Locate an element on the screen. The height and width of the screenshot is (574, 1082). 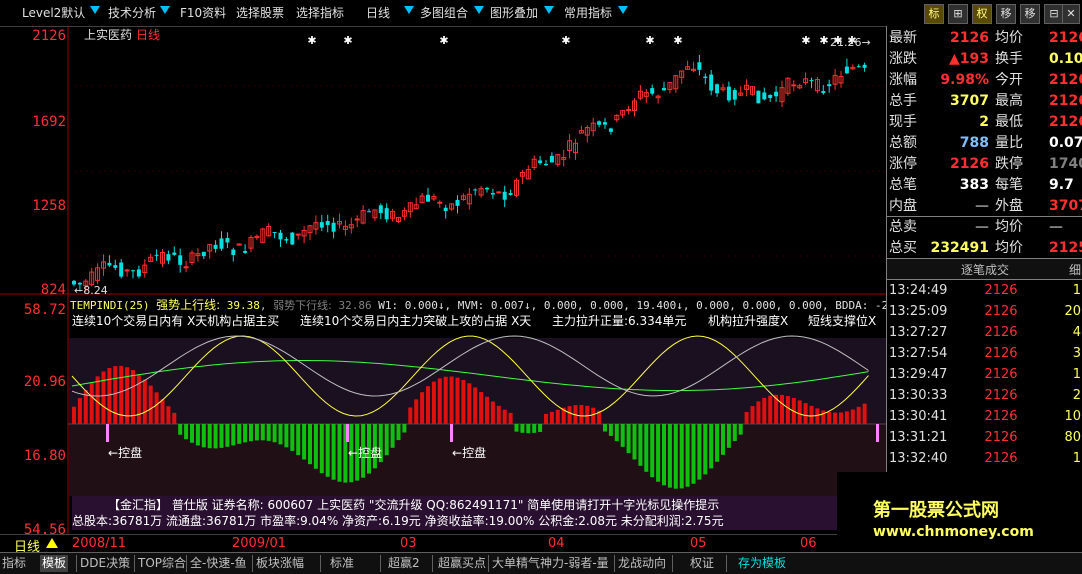
tab-buy-point: 超赢买点 is located at coordinates (462, 563).